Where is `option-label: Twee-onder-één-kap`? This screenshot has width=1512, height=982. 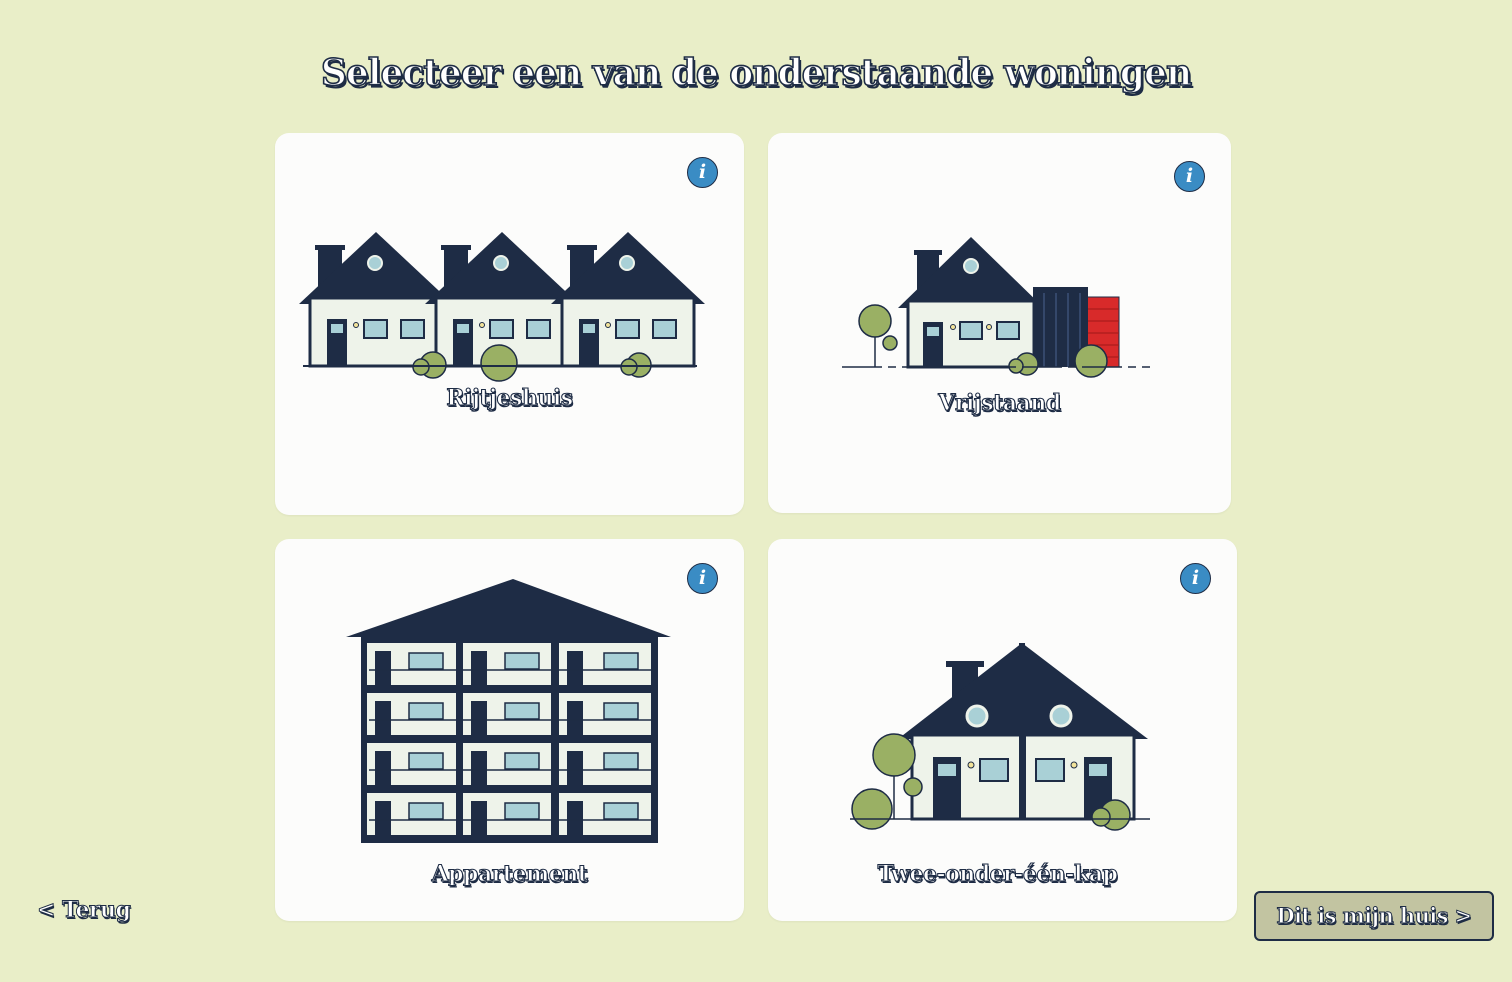 option-label: Twee-onder-één-kap is located at coordinates (997, 873).